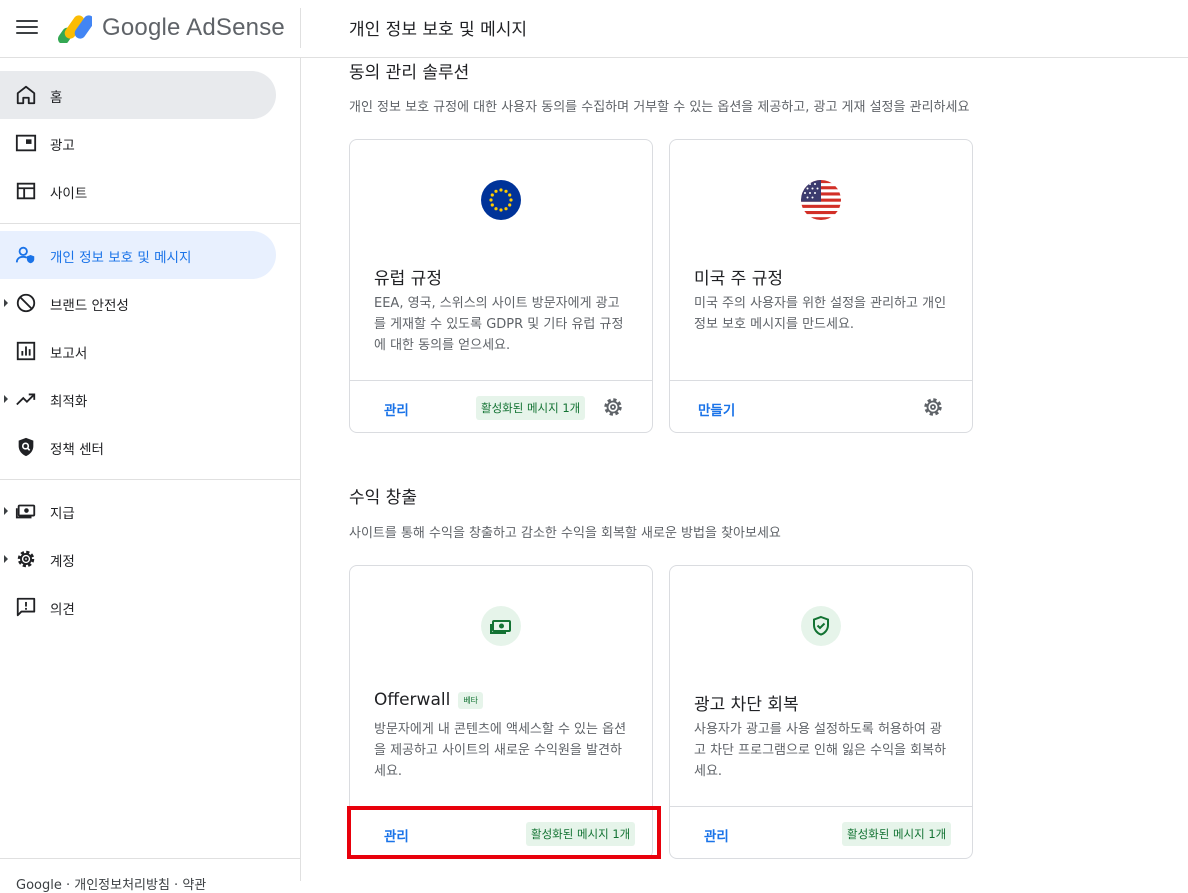  What do you see at coordinates (75, 29) in the screenshot?
I see `adsense-logo-icon` at bounding box center [75, 29].